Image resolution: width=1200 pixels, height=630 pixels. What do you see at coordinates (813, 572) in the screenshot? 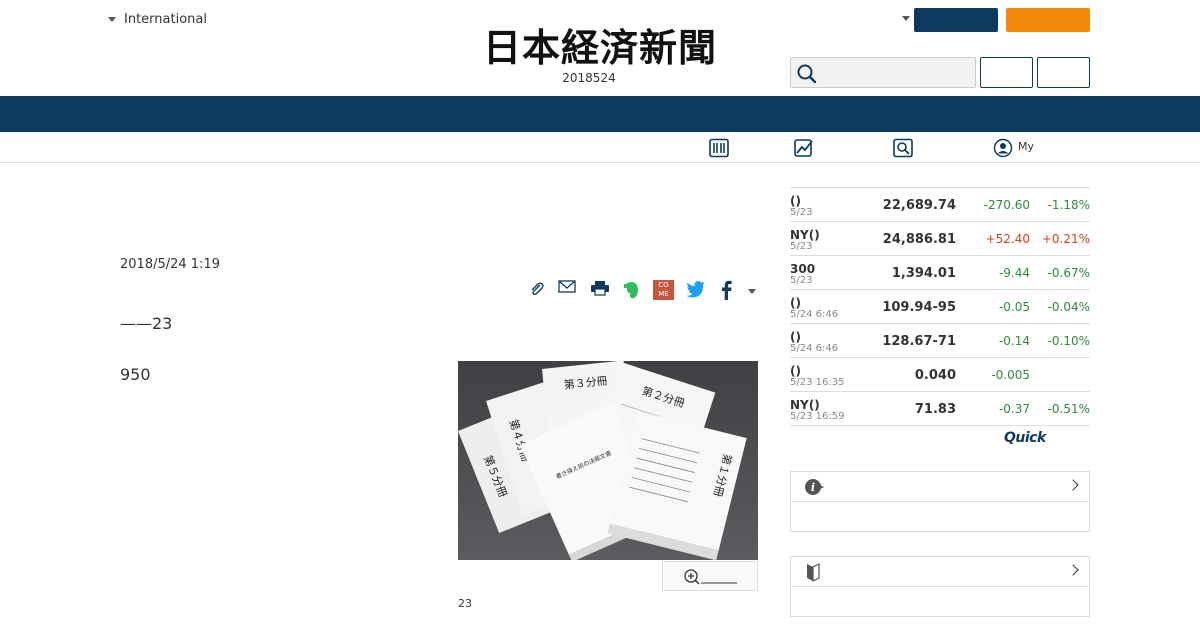
I see `beginner-mark-icon` at bounding box center [813, 572].